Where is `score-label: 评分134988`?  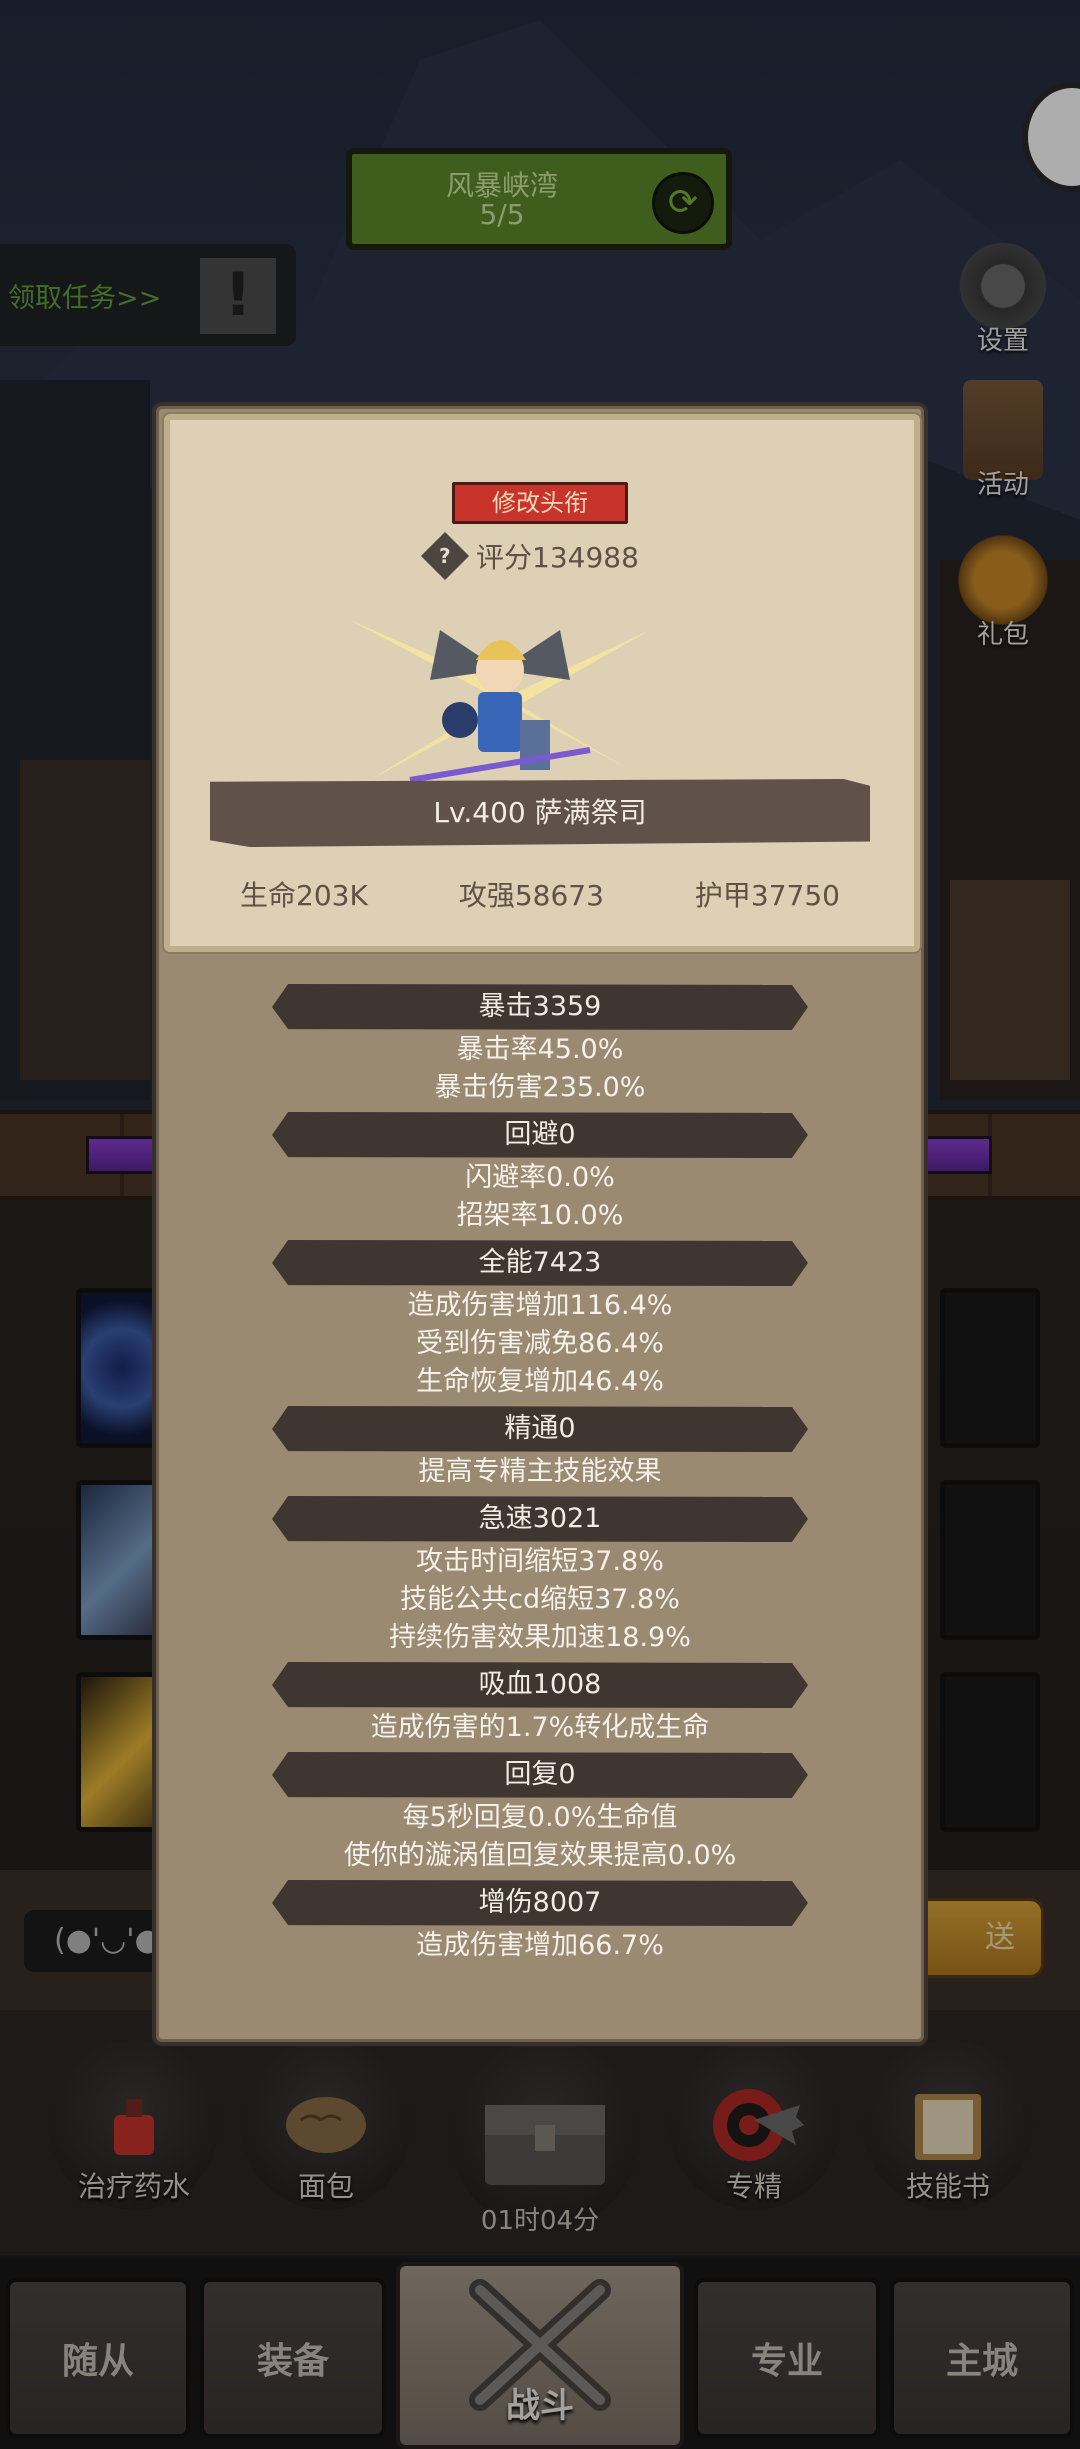
score-label: 评分134988 is located at coordinates (557, 557).